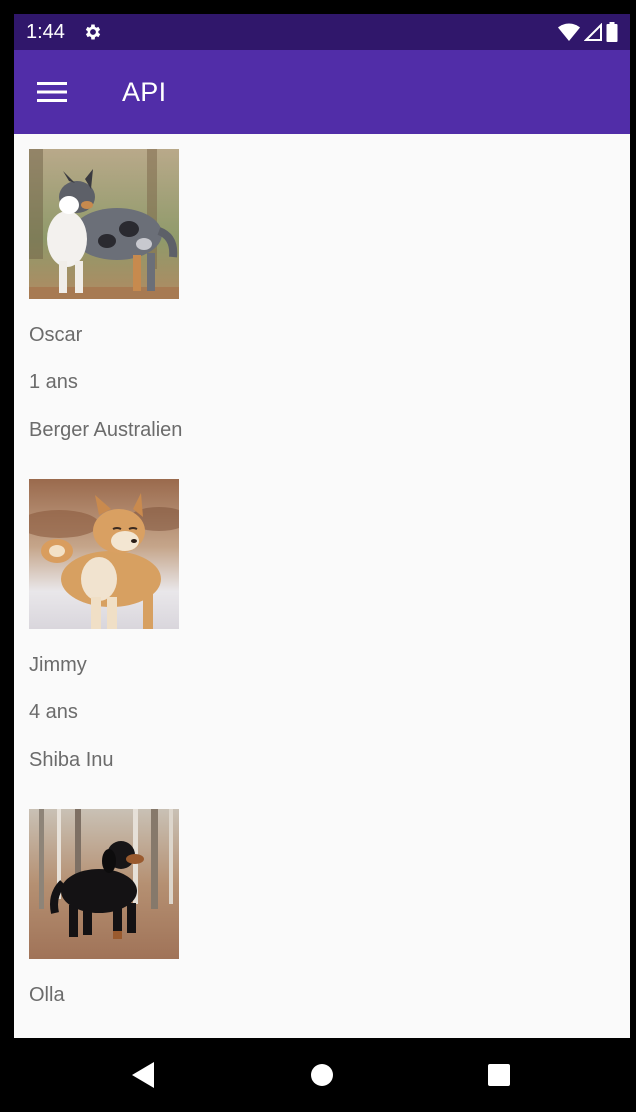 This screenshot has height=1112, width=636. What do you see at coordinates (322, 92) in the screenshot?
I see `app-bar: API` at bounding box center [322, 92].